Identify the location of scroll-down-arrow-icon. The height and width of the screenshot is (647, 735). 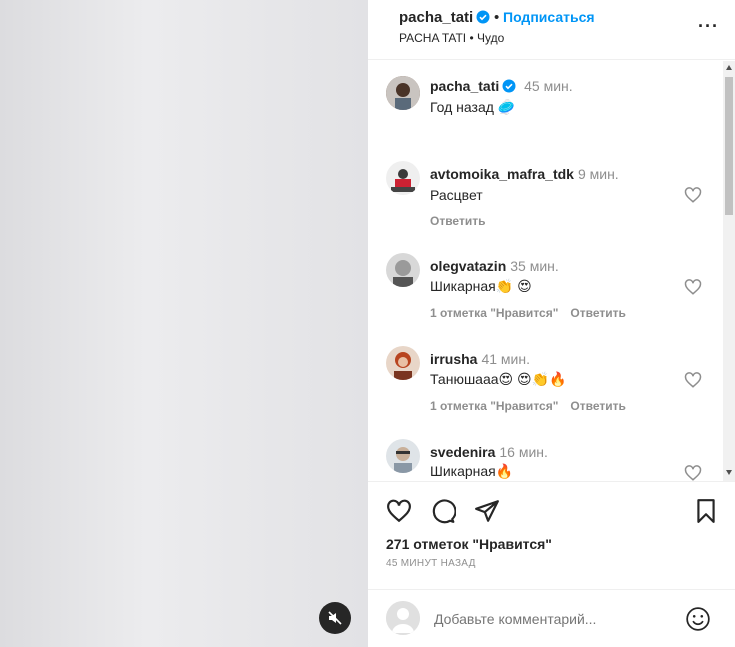
(729, 472).